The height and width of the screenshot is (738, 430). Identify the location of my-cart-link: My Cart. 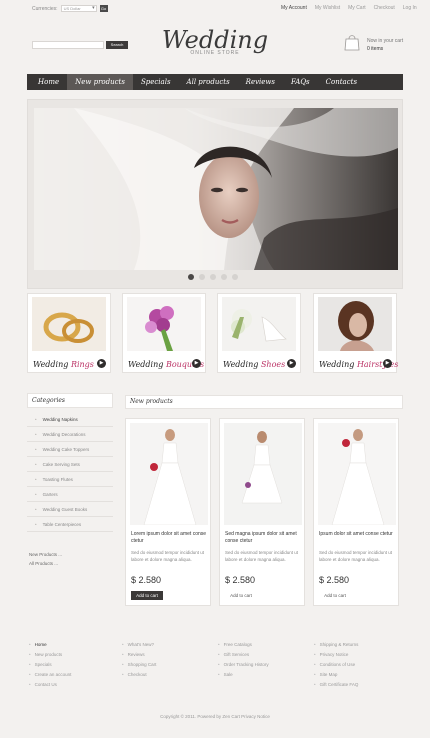
(357, 8).